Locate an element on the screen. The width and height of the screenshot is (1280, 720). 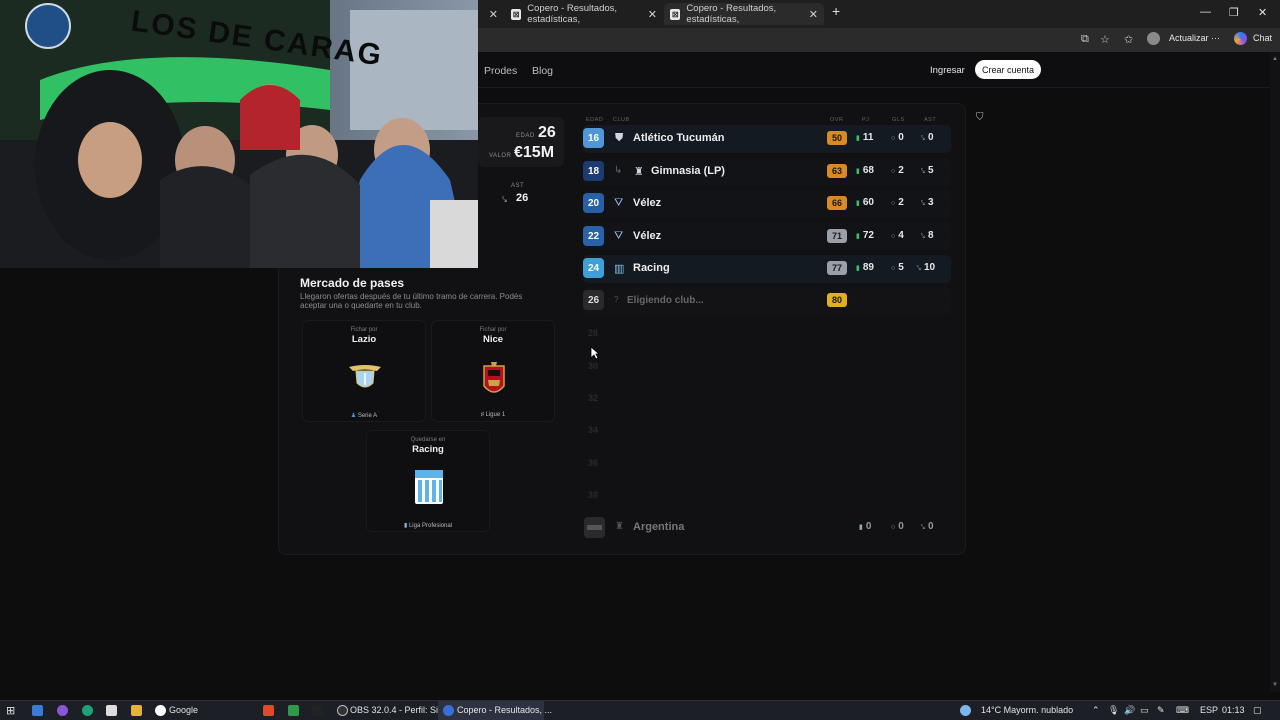
language-indicator: ESP is located at coordinates (1209, 710).